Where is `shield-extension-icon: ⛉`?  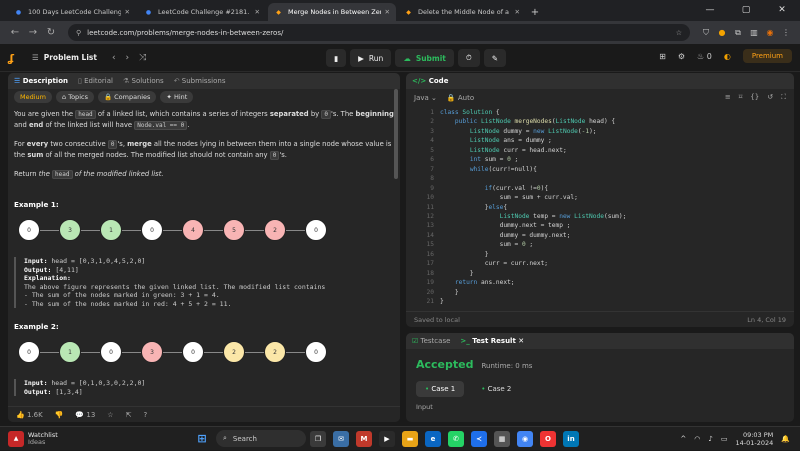 shield-extension-icon: ⛉ is located at coordinates (706, 33).